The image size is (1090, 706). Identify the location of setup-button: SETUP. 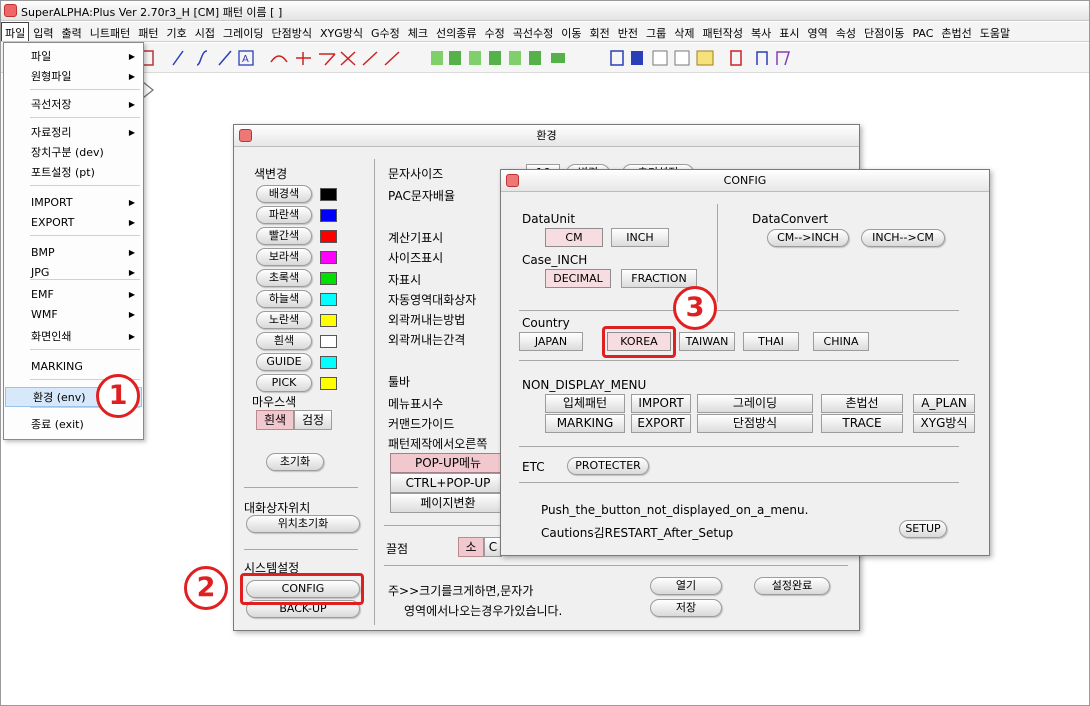
(923, 529).